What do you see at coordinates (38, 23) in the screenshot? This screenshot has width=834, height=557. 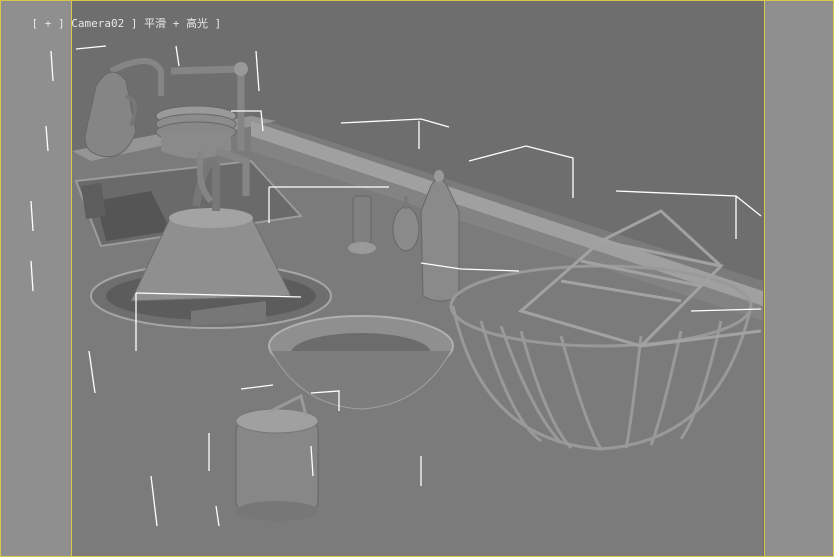 I see `viewport-label-open: [` at bounding box center [38, 23].